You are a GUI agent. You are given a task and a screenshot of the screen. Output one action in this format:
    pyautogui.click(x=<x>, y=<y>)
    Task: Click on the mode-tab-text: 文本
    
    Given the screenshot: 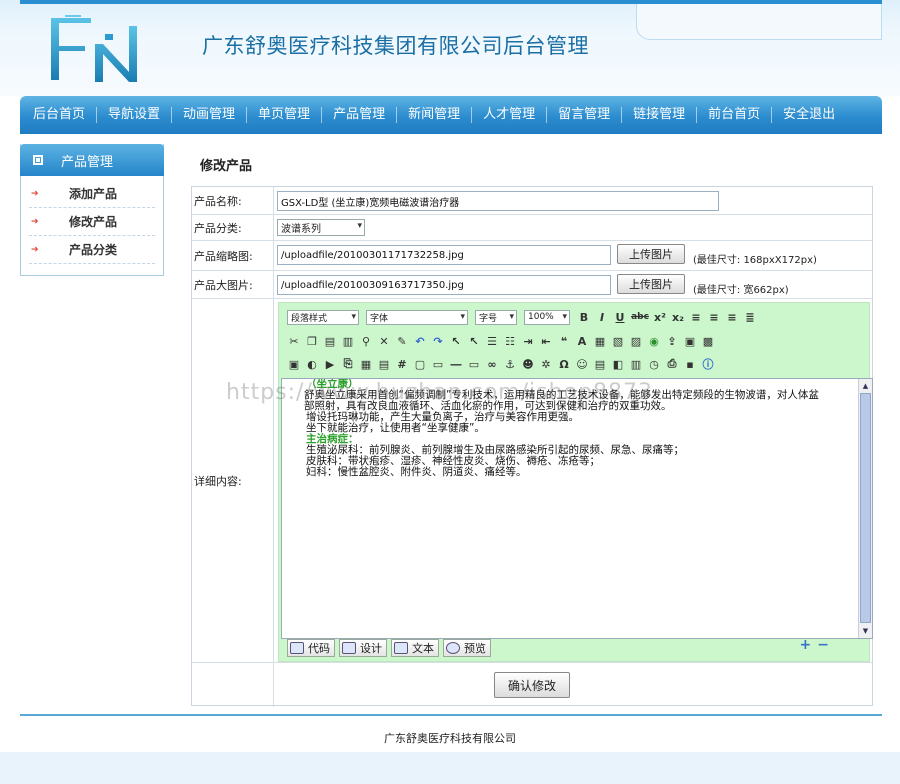 What is the action you would take?
    pyautogui.click(x=415, y=648)
    